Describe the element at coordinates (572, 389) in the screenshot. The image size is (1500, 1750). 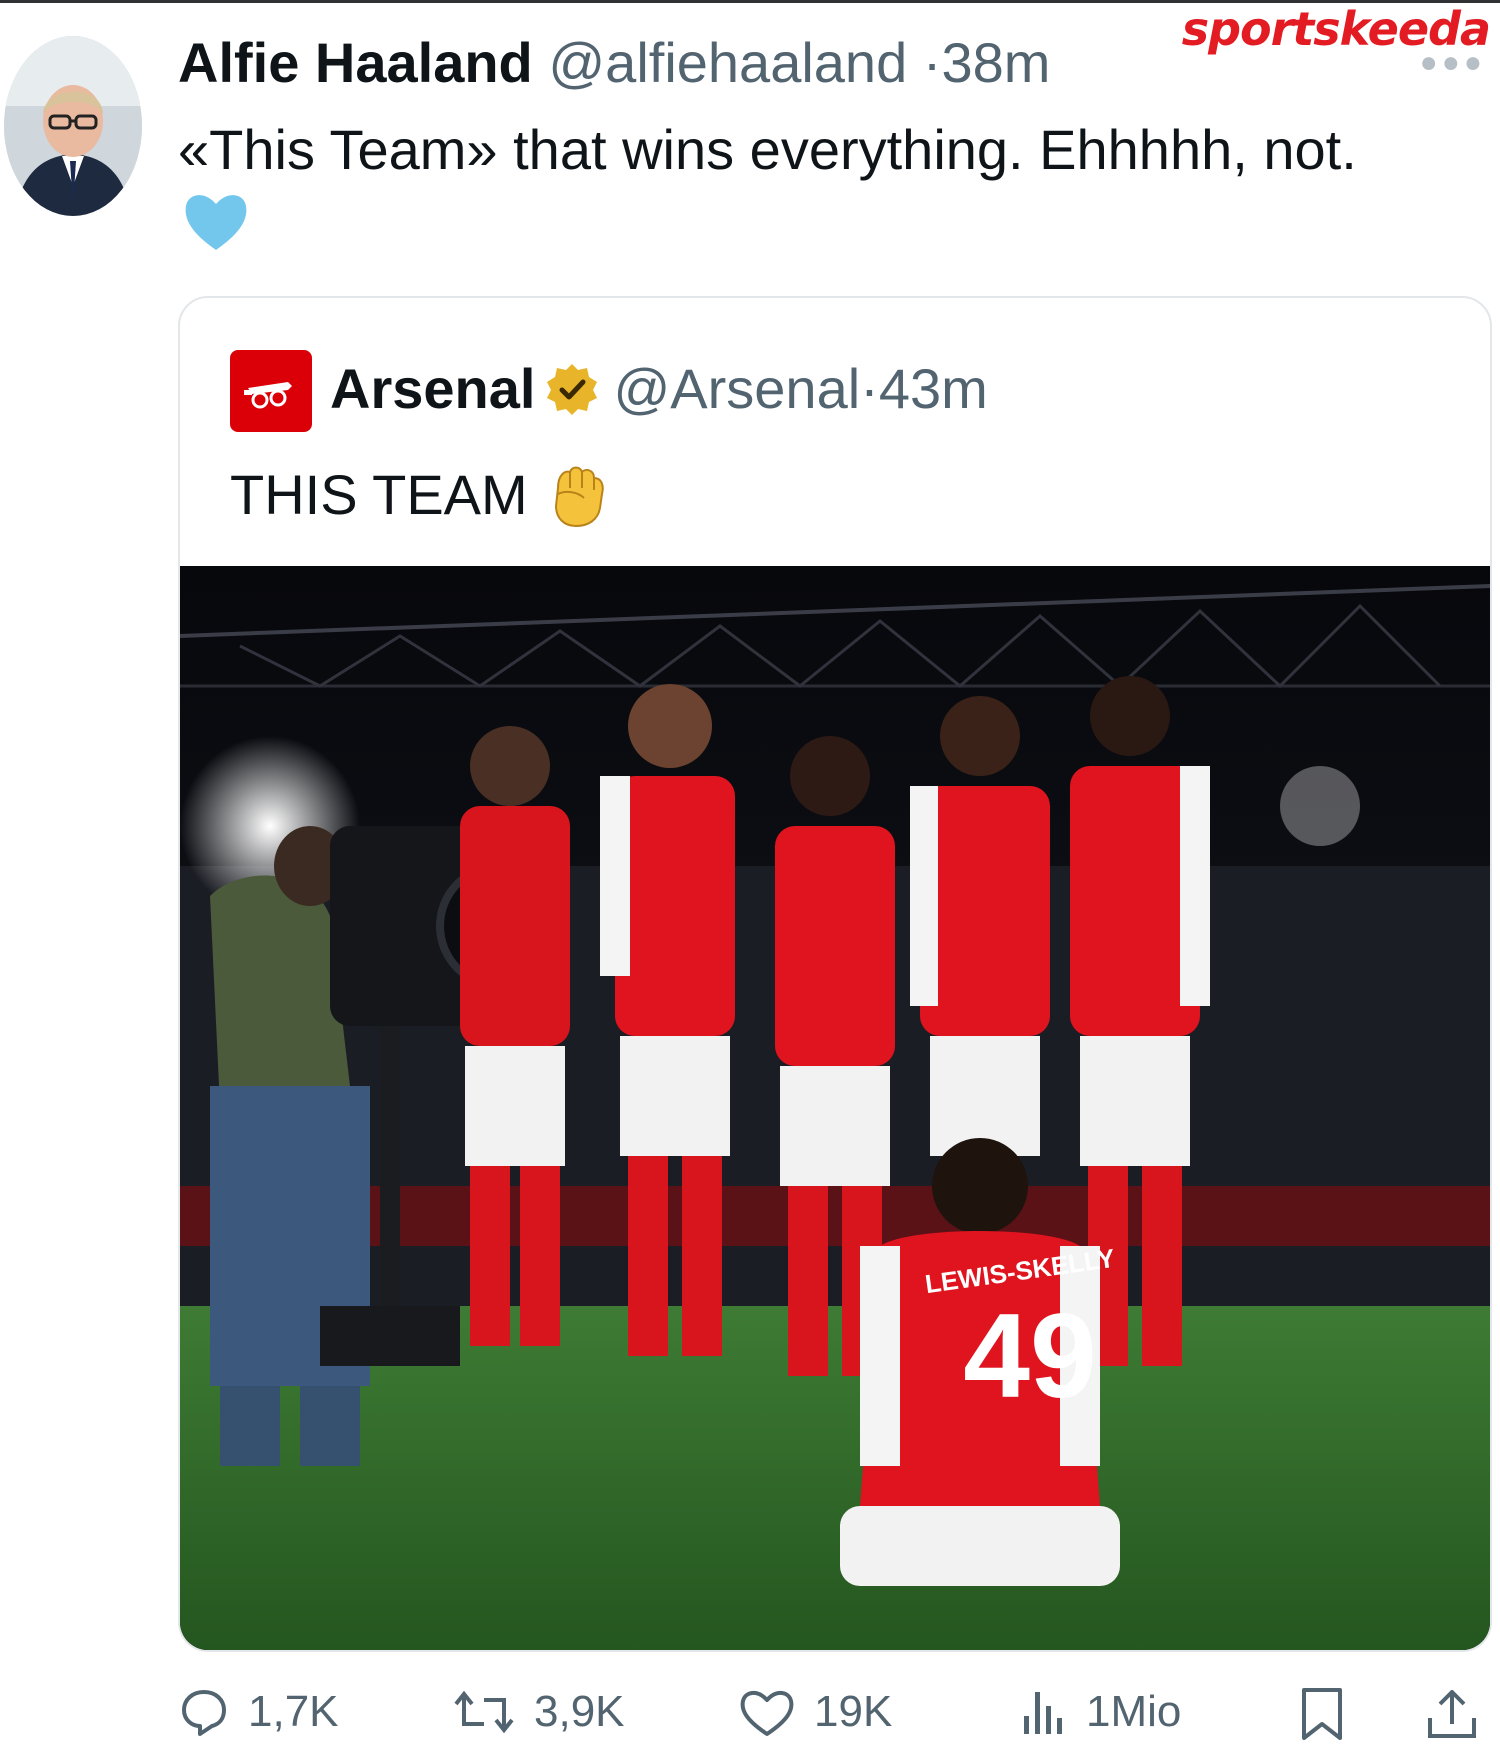
I see `gold-verified-badge-icon` at that location.